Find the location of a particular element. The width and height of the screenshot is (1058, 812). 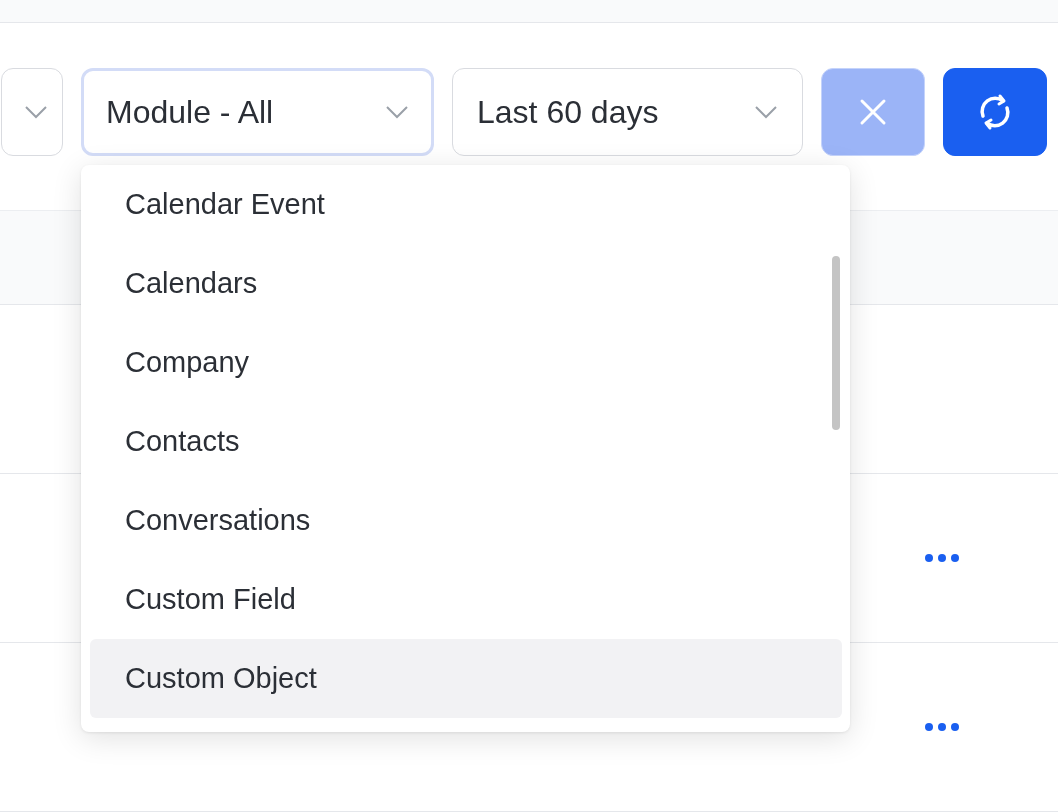

menu-option: Calendars is located at coordinates (466, 283).